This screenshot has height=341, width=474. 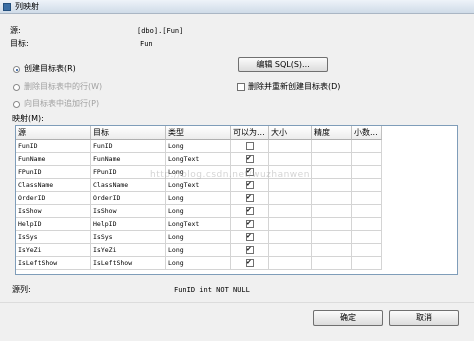 What do you see at coordinates (53, 185) in the screenshot?
I see `source-cell: ClassName` at bounding box center [53, 185].